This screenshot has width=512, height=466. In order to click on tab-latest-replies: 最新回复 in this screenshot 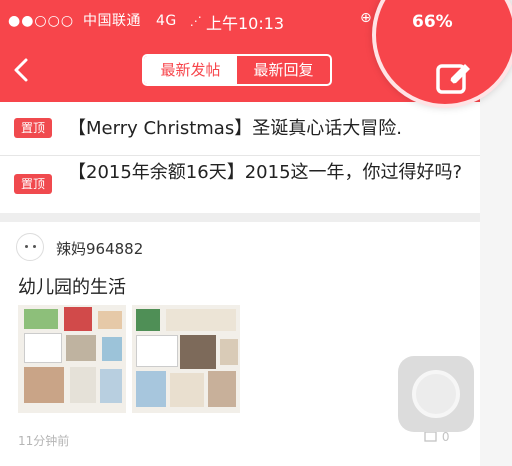, I will do `click(283, 70)`.